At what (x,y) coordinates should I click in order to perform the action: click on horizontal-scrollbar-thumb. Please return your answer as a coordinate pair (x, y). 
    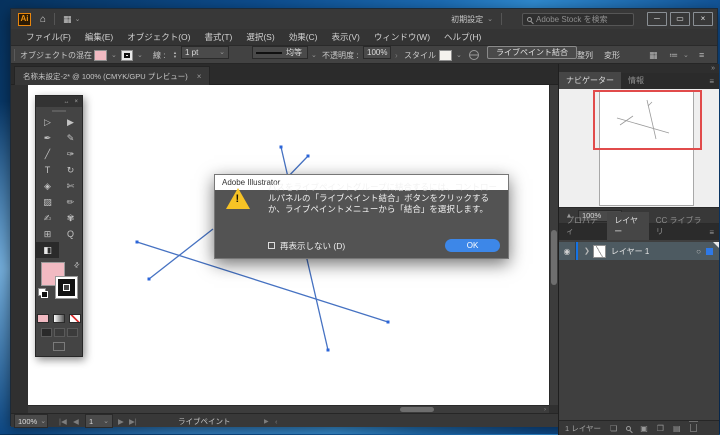
    Looking at the image, I should click on (417, 409).